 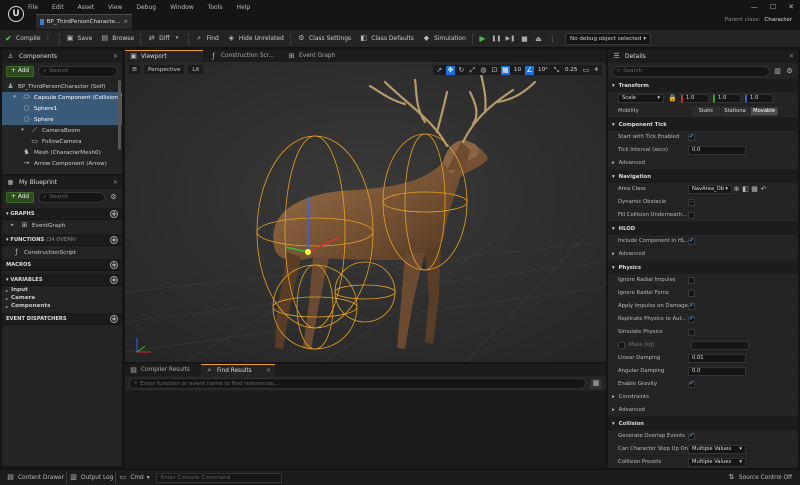 What do you see at coordinates (703, 254) in the screenshot?
I see `hlod-advanced: ▸ Advanced` at bounding box center [703, 254].